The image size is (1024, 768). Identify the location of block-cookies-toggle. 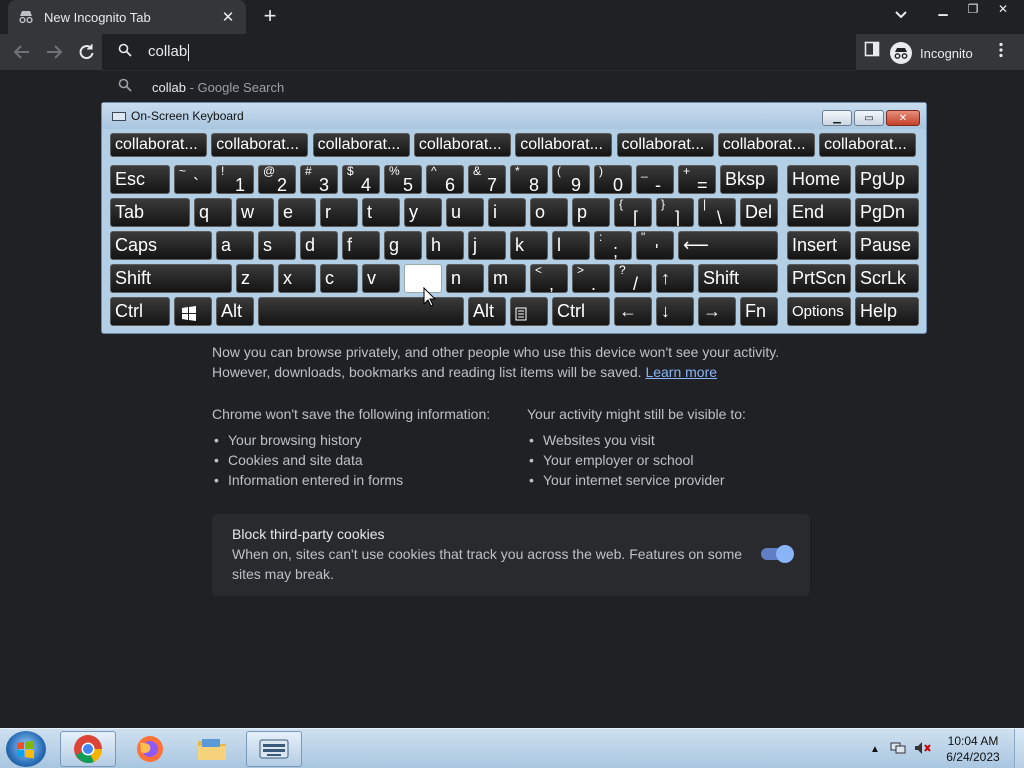
(777, 554).